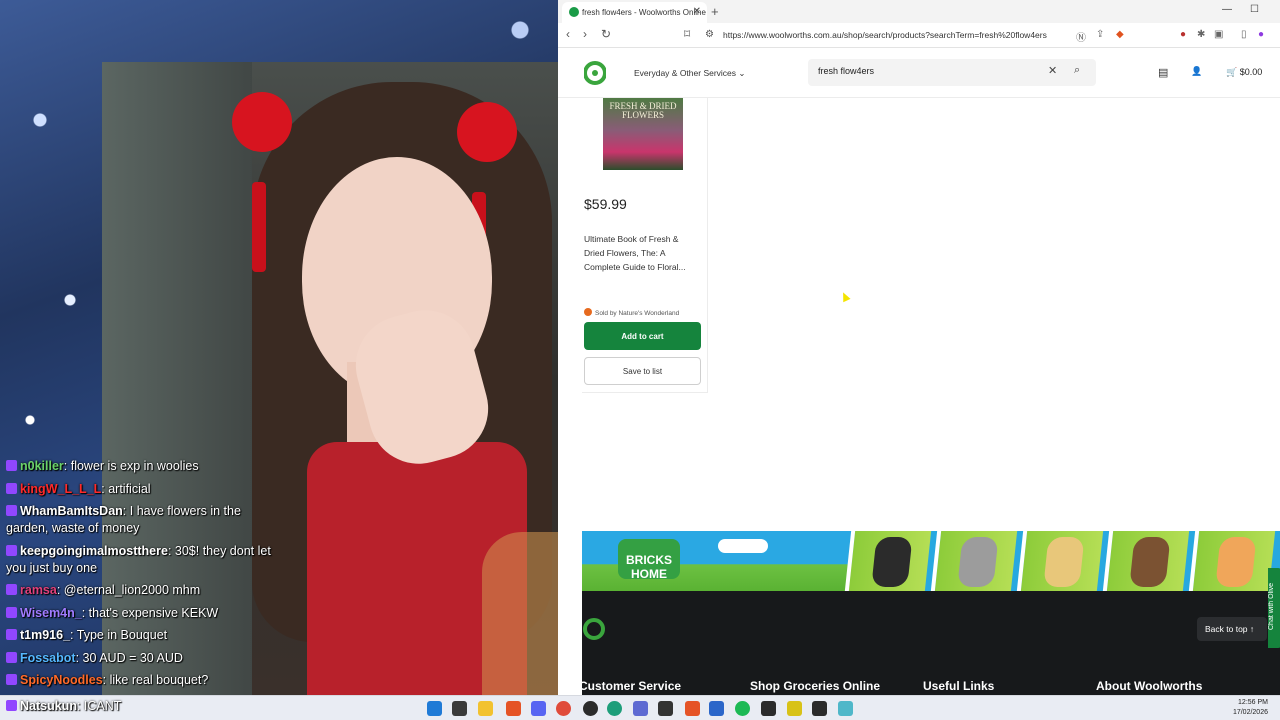 This screenshot has height=720, width=1280. Describe the element at coordinates (42, 466) in the screenshot. I see `chat-username: n0killer` at that location.